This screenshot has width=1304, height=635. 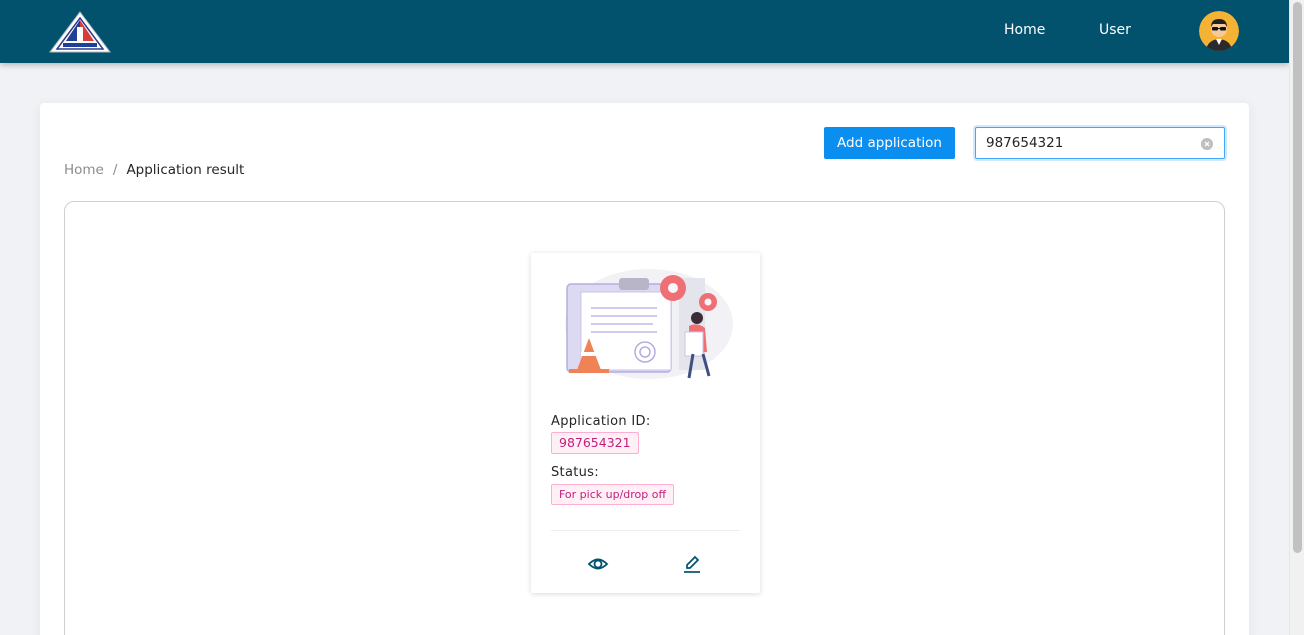 I want to click on breadcrumb-current: Application result, so click(x=185, y=170).